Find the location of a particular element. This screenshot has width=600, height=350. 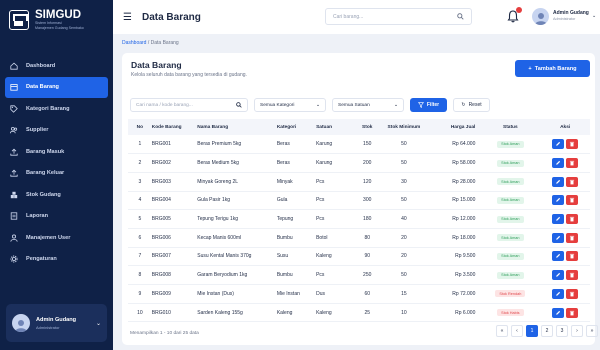

header-user: Admin Gudang Administrator is located at coordinates (571, 15).